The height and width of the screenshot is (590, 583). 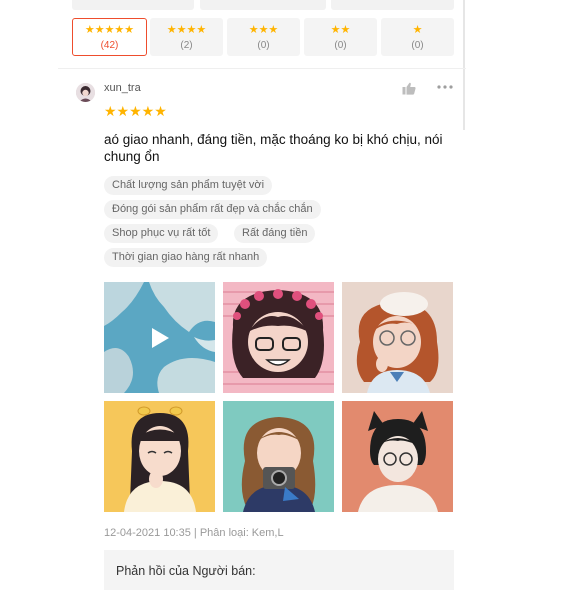 I want to click on filter-stars: ★, so click(x=417, y=30).